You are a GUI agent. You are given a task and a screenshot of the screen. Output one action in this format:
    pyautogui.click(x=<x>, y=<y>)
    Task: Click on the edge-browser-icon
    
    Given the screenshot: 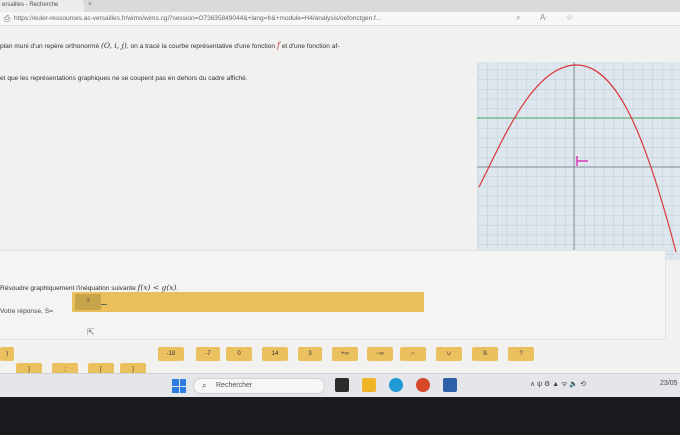 What is the action you would take?
    pyautogui.click(x=396, y=385)
    